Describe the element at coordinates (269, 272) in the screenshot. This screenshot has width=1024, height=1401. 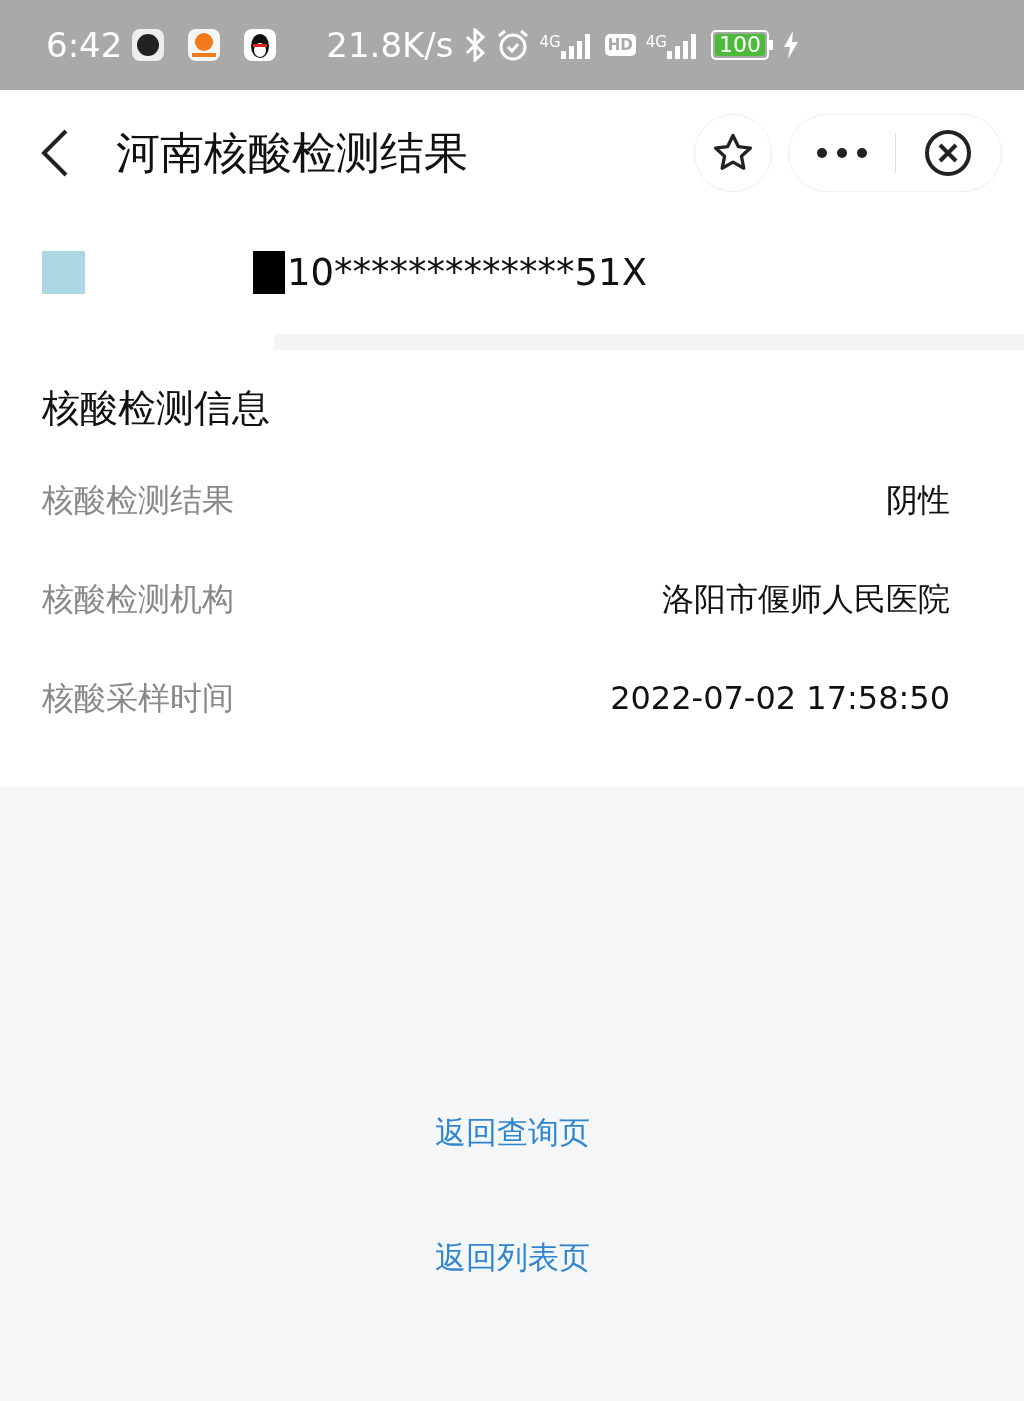
I see `redaction-mark` at that location.